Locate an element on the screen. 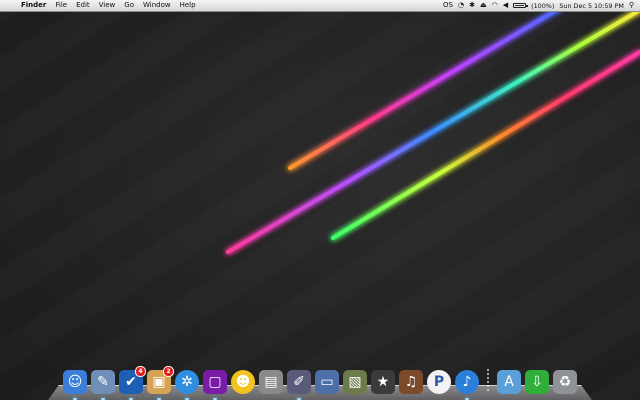  safari-icon: ✲ is located at coordinates (187, 382).